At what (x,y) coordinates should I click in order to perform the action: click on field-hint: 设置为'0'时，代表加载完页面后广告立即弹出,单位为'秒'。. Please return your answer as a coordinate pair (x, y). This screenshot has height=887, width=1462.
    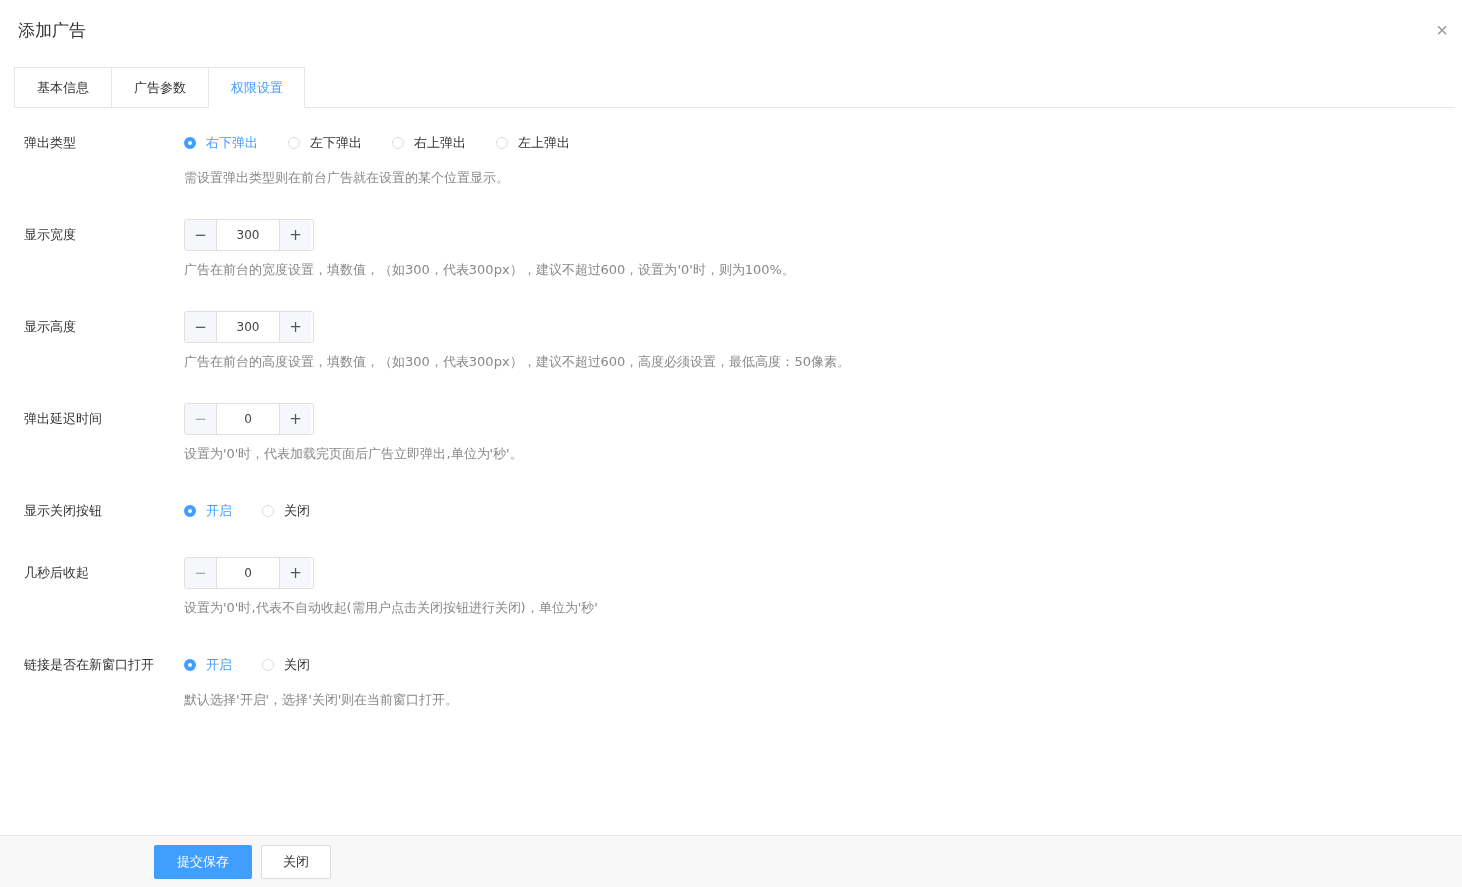
    Looking at the image, I should click on (353, 454).